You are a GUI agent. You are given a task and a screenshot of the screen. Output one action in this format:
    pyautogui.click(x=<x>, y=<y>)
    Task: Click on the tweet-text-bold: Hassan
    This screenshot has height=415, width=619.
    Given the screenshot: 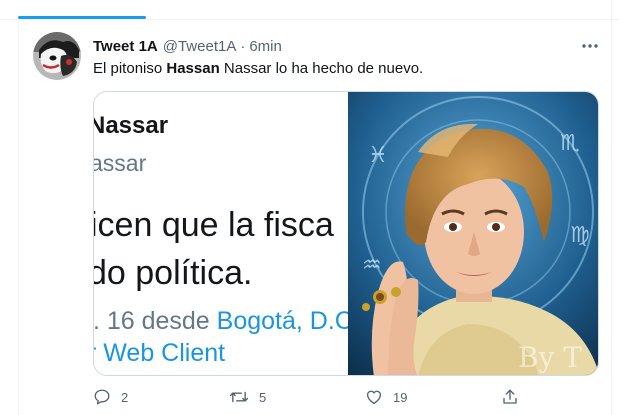 What is the action you would take?
    pyautogui.click(x=193, y=68)
    